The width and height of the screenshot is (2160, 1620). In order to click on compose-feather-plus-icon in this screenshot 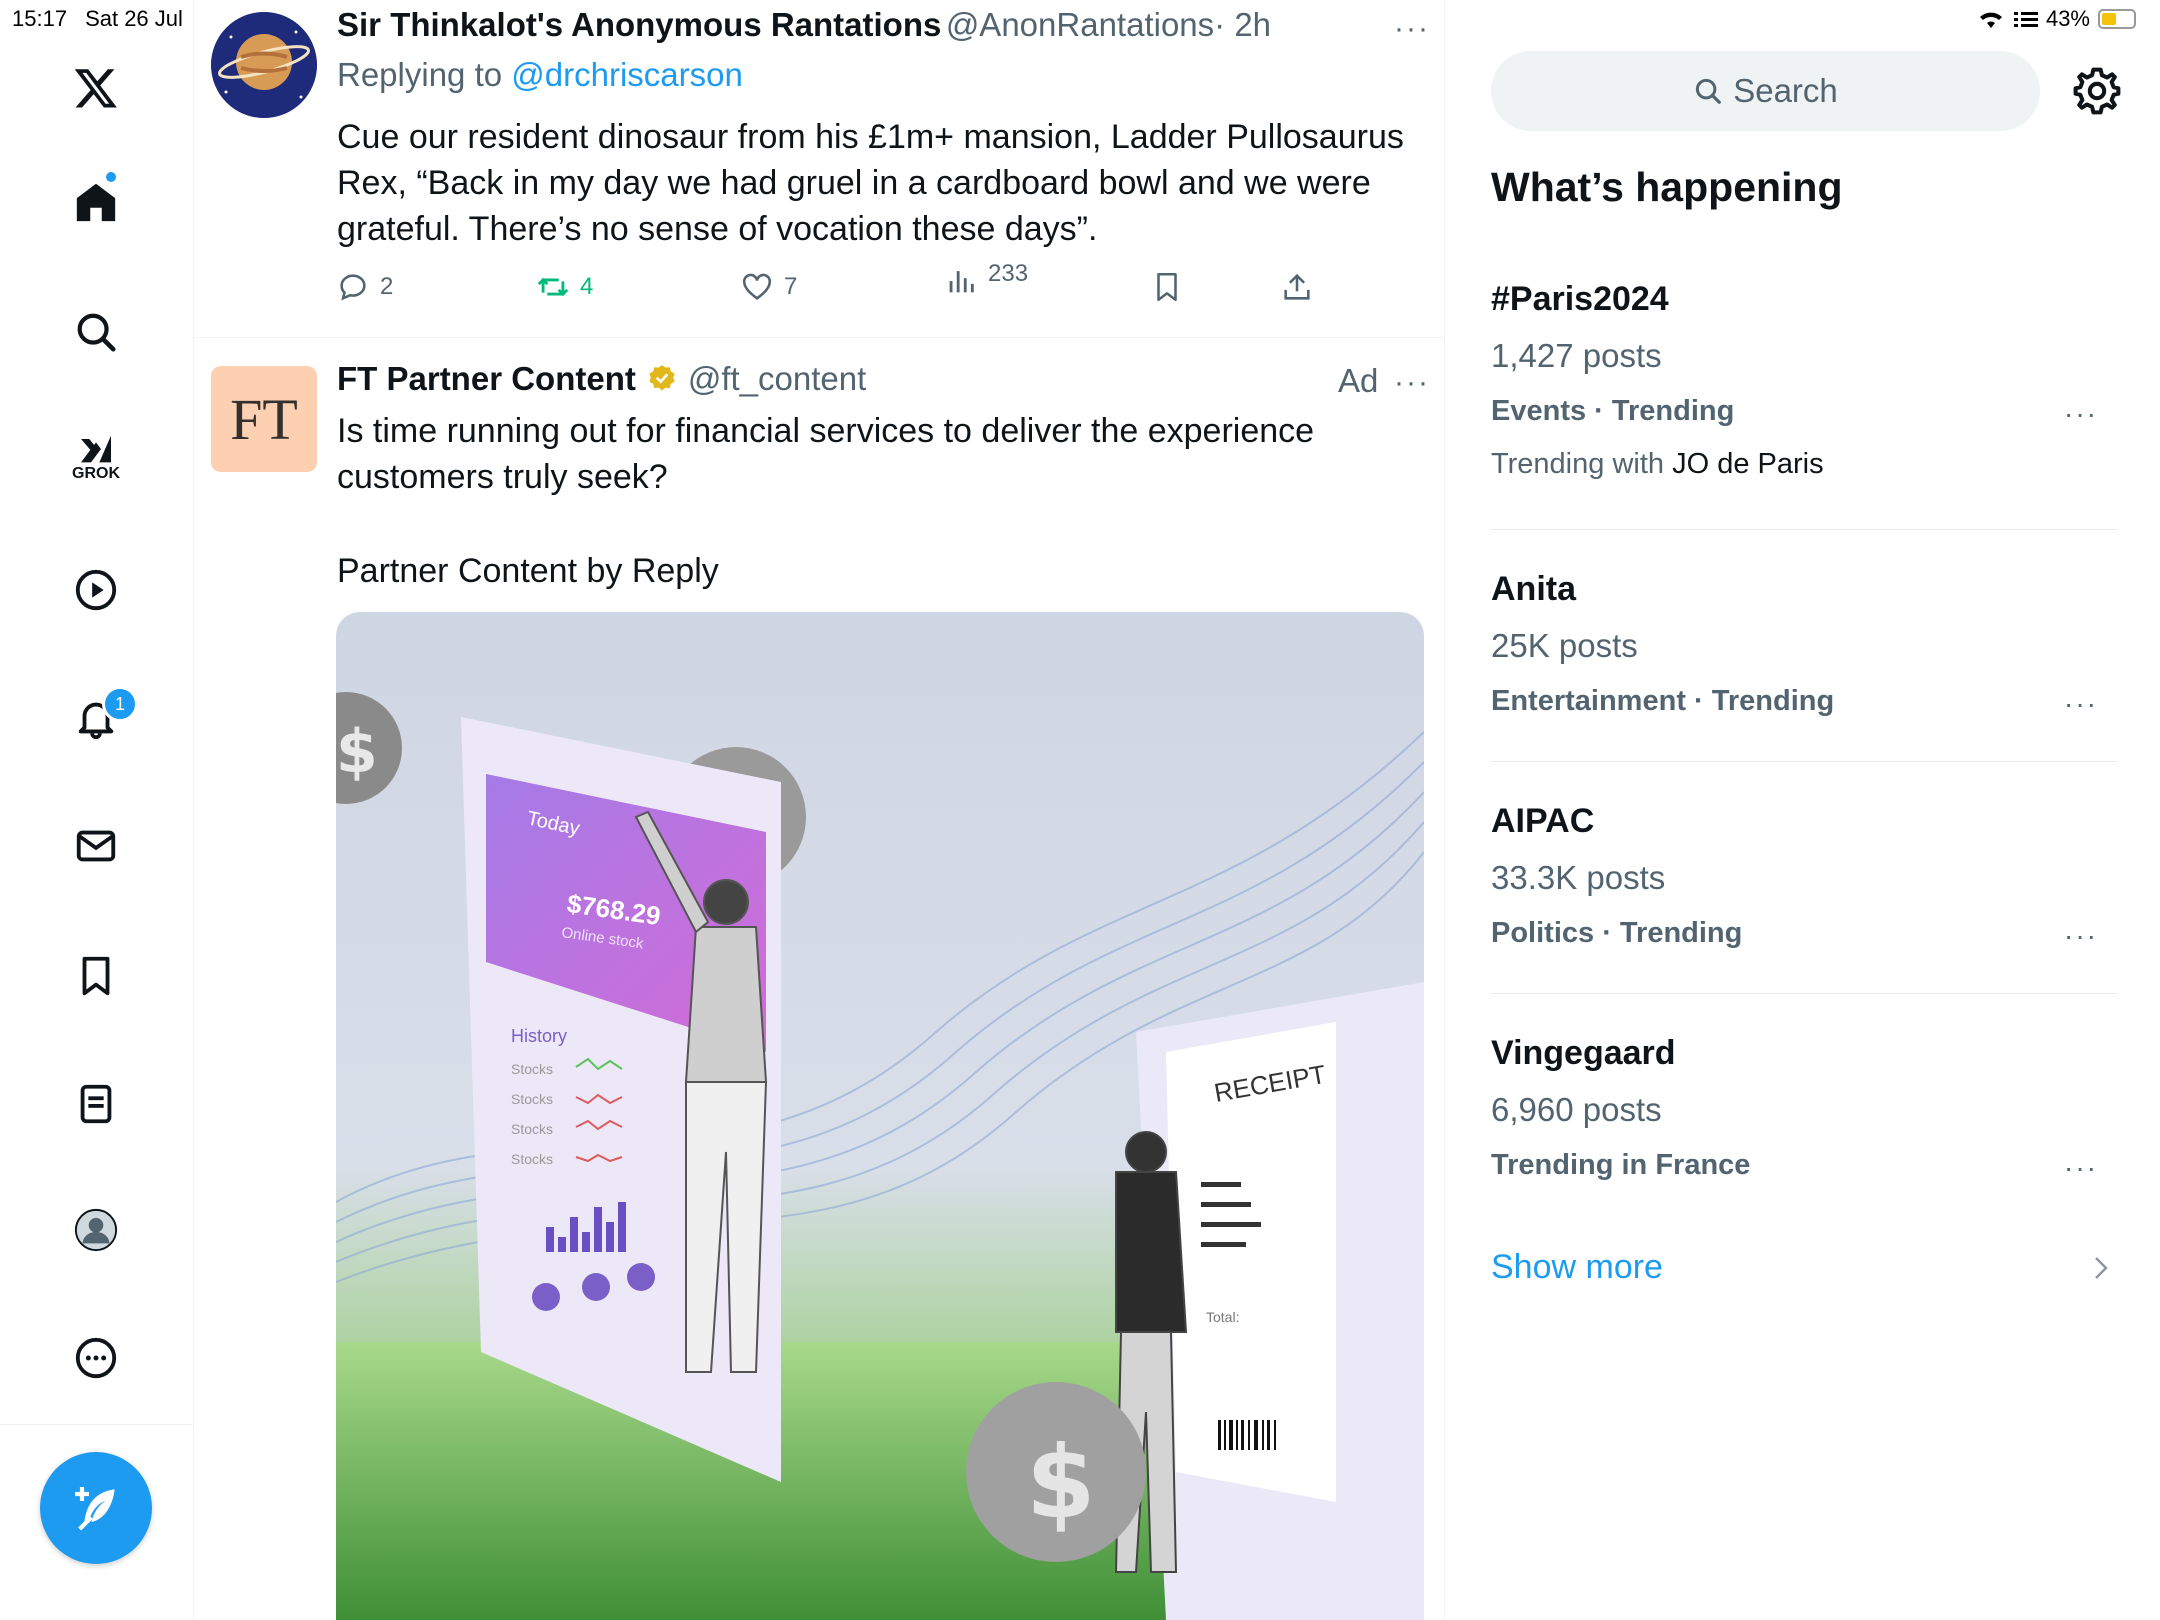, I will do `click(95, 1509)`.